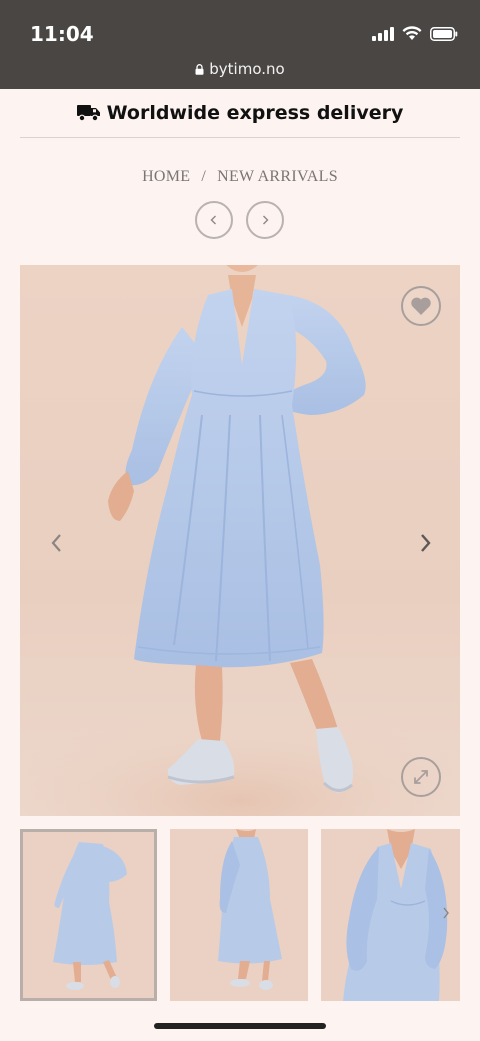 The height and width of the screenshot is (1041, 480). I want to click on image-next-arrow, so click(425, 543).